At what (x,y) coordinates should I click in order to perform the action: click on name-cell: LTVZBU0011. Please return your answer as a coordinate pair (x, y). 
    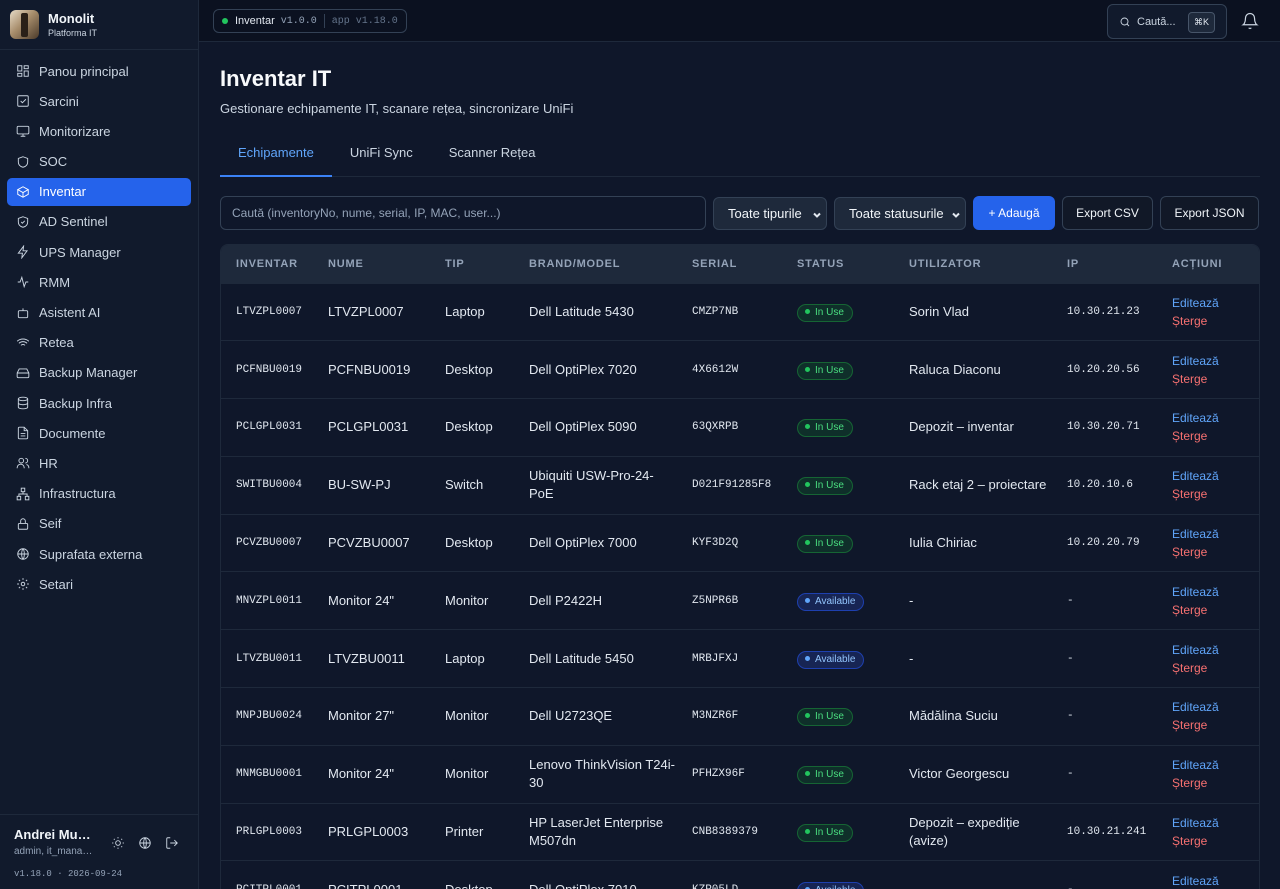
    Looking at the image, I should click on (366, 658).